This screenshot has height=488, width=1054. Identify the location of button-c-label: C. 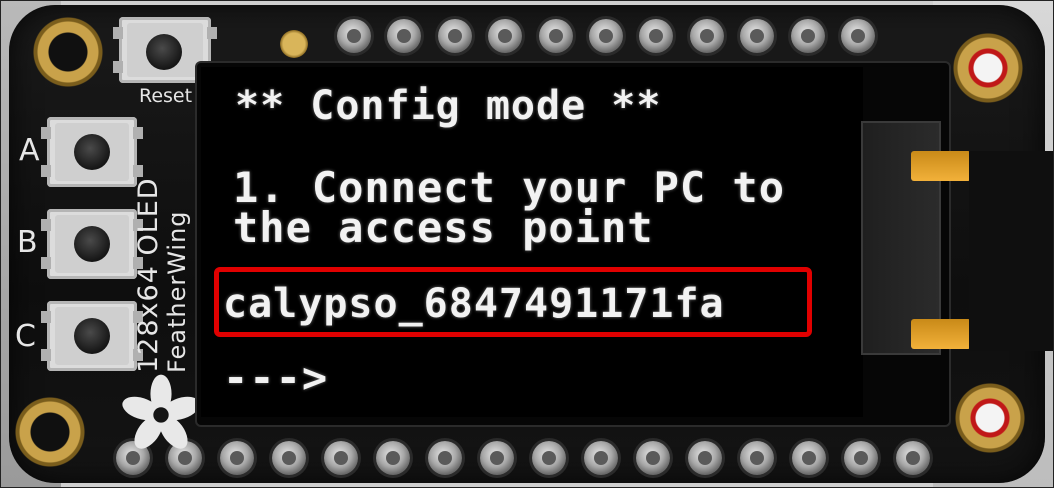
(25, 336).